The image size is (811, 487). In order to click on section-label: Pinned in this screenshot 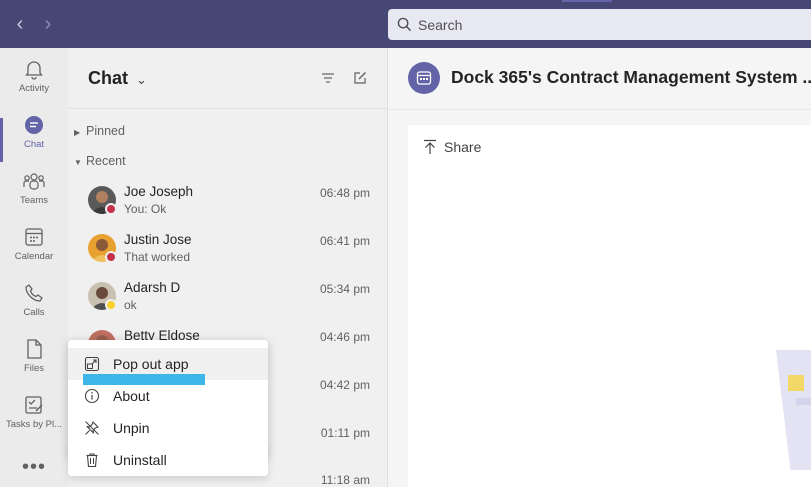, I will do `click(105, 131)`.